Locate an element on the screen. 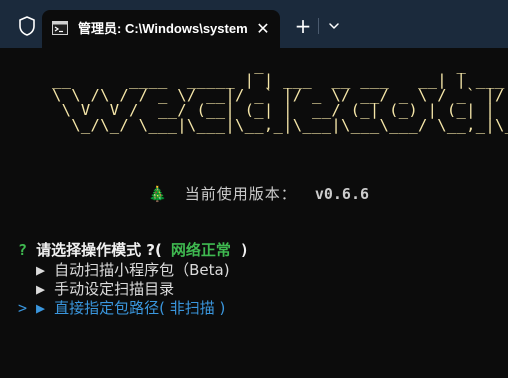 The height and width of the screenshot is (378, 508). network-status: 网络正常 is located at coordinates (200, 250).